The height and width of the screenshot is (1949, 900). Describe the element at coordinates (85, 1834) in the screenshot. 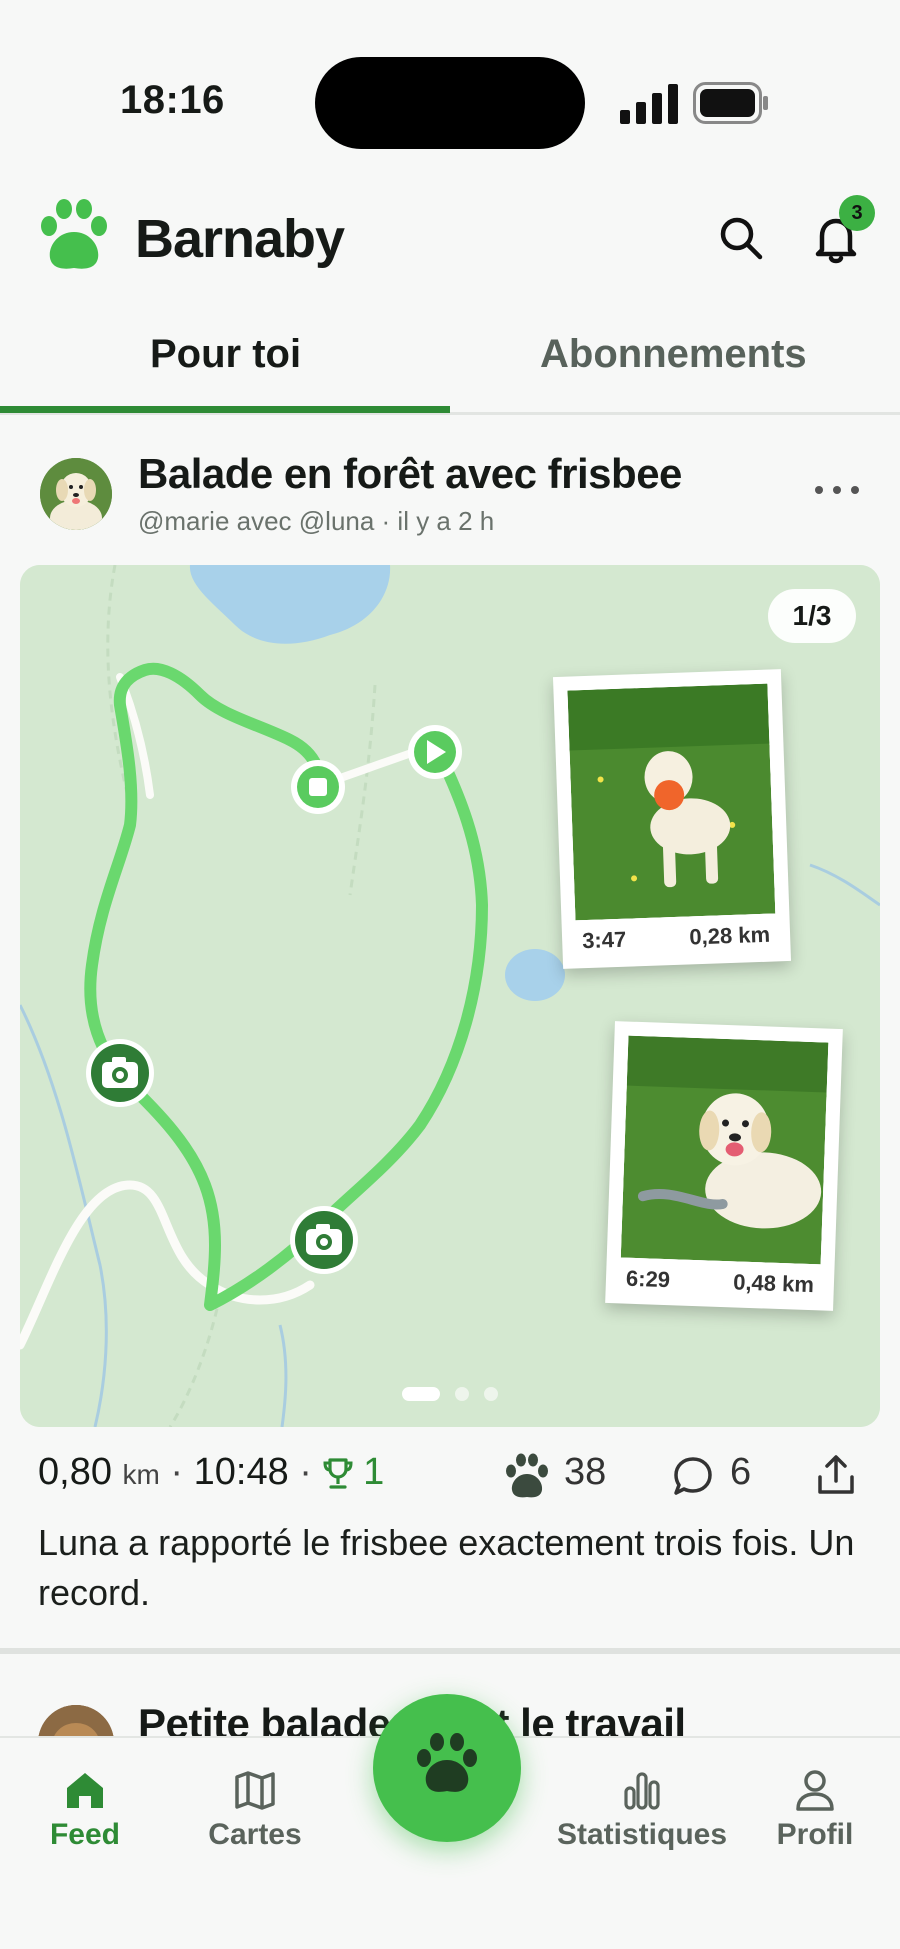

I see `nav-feed-label: Feed` at that location.